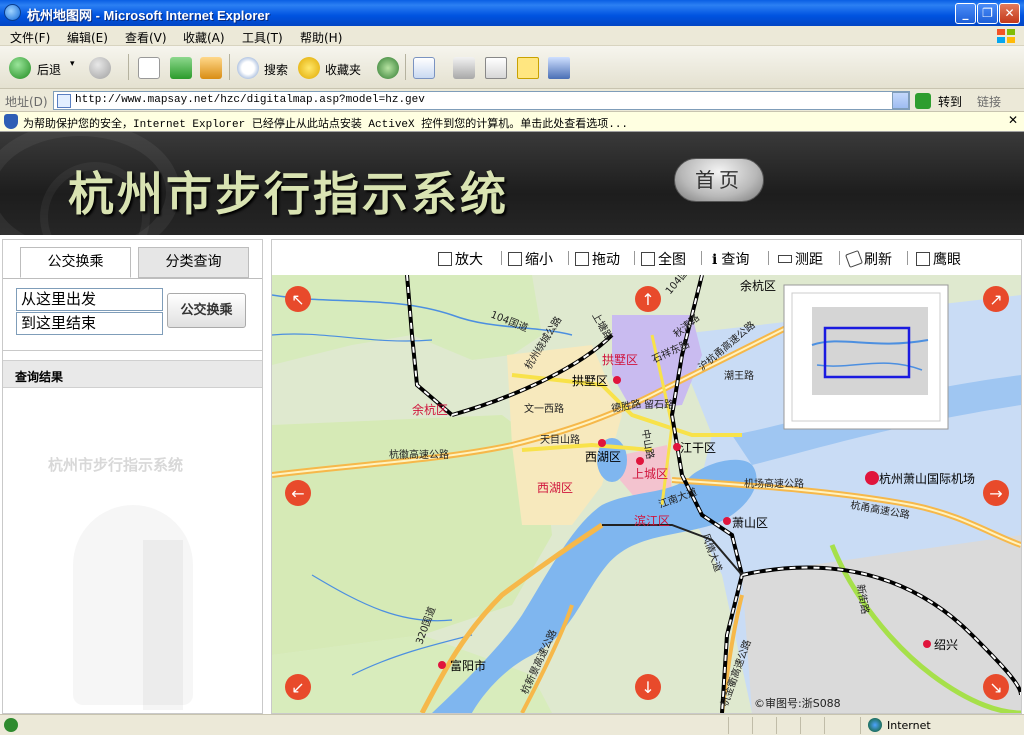 The width and height of the screenshot is (1024, 735). What do you see at coordinates (100, 68) in the screenshot?
I see `forward-icon` at bounding box center [100, 68].